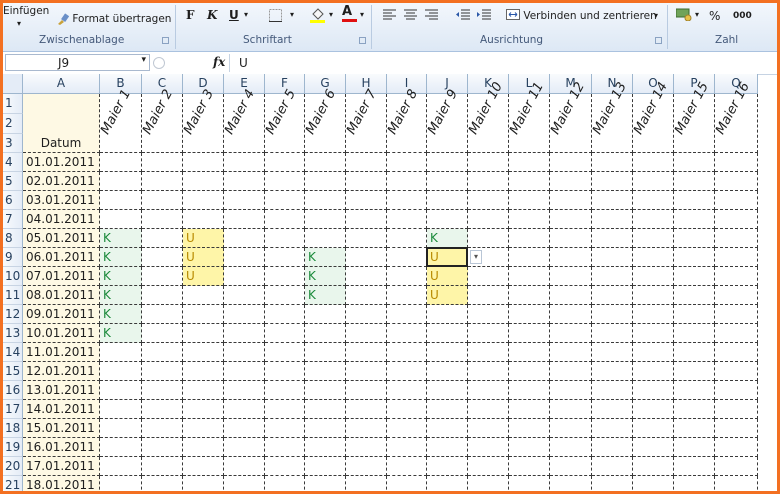 The height and width of the screenshot is (494, 780). Describe the element at coordinates (324, 120) in the screenshot. I see `employee-header-cell: Maier 6` at that location.